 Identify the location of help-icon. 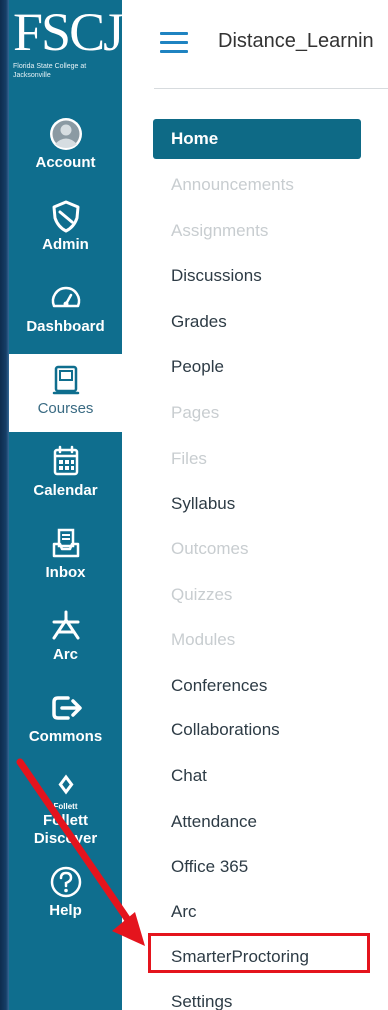
(65, 882).